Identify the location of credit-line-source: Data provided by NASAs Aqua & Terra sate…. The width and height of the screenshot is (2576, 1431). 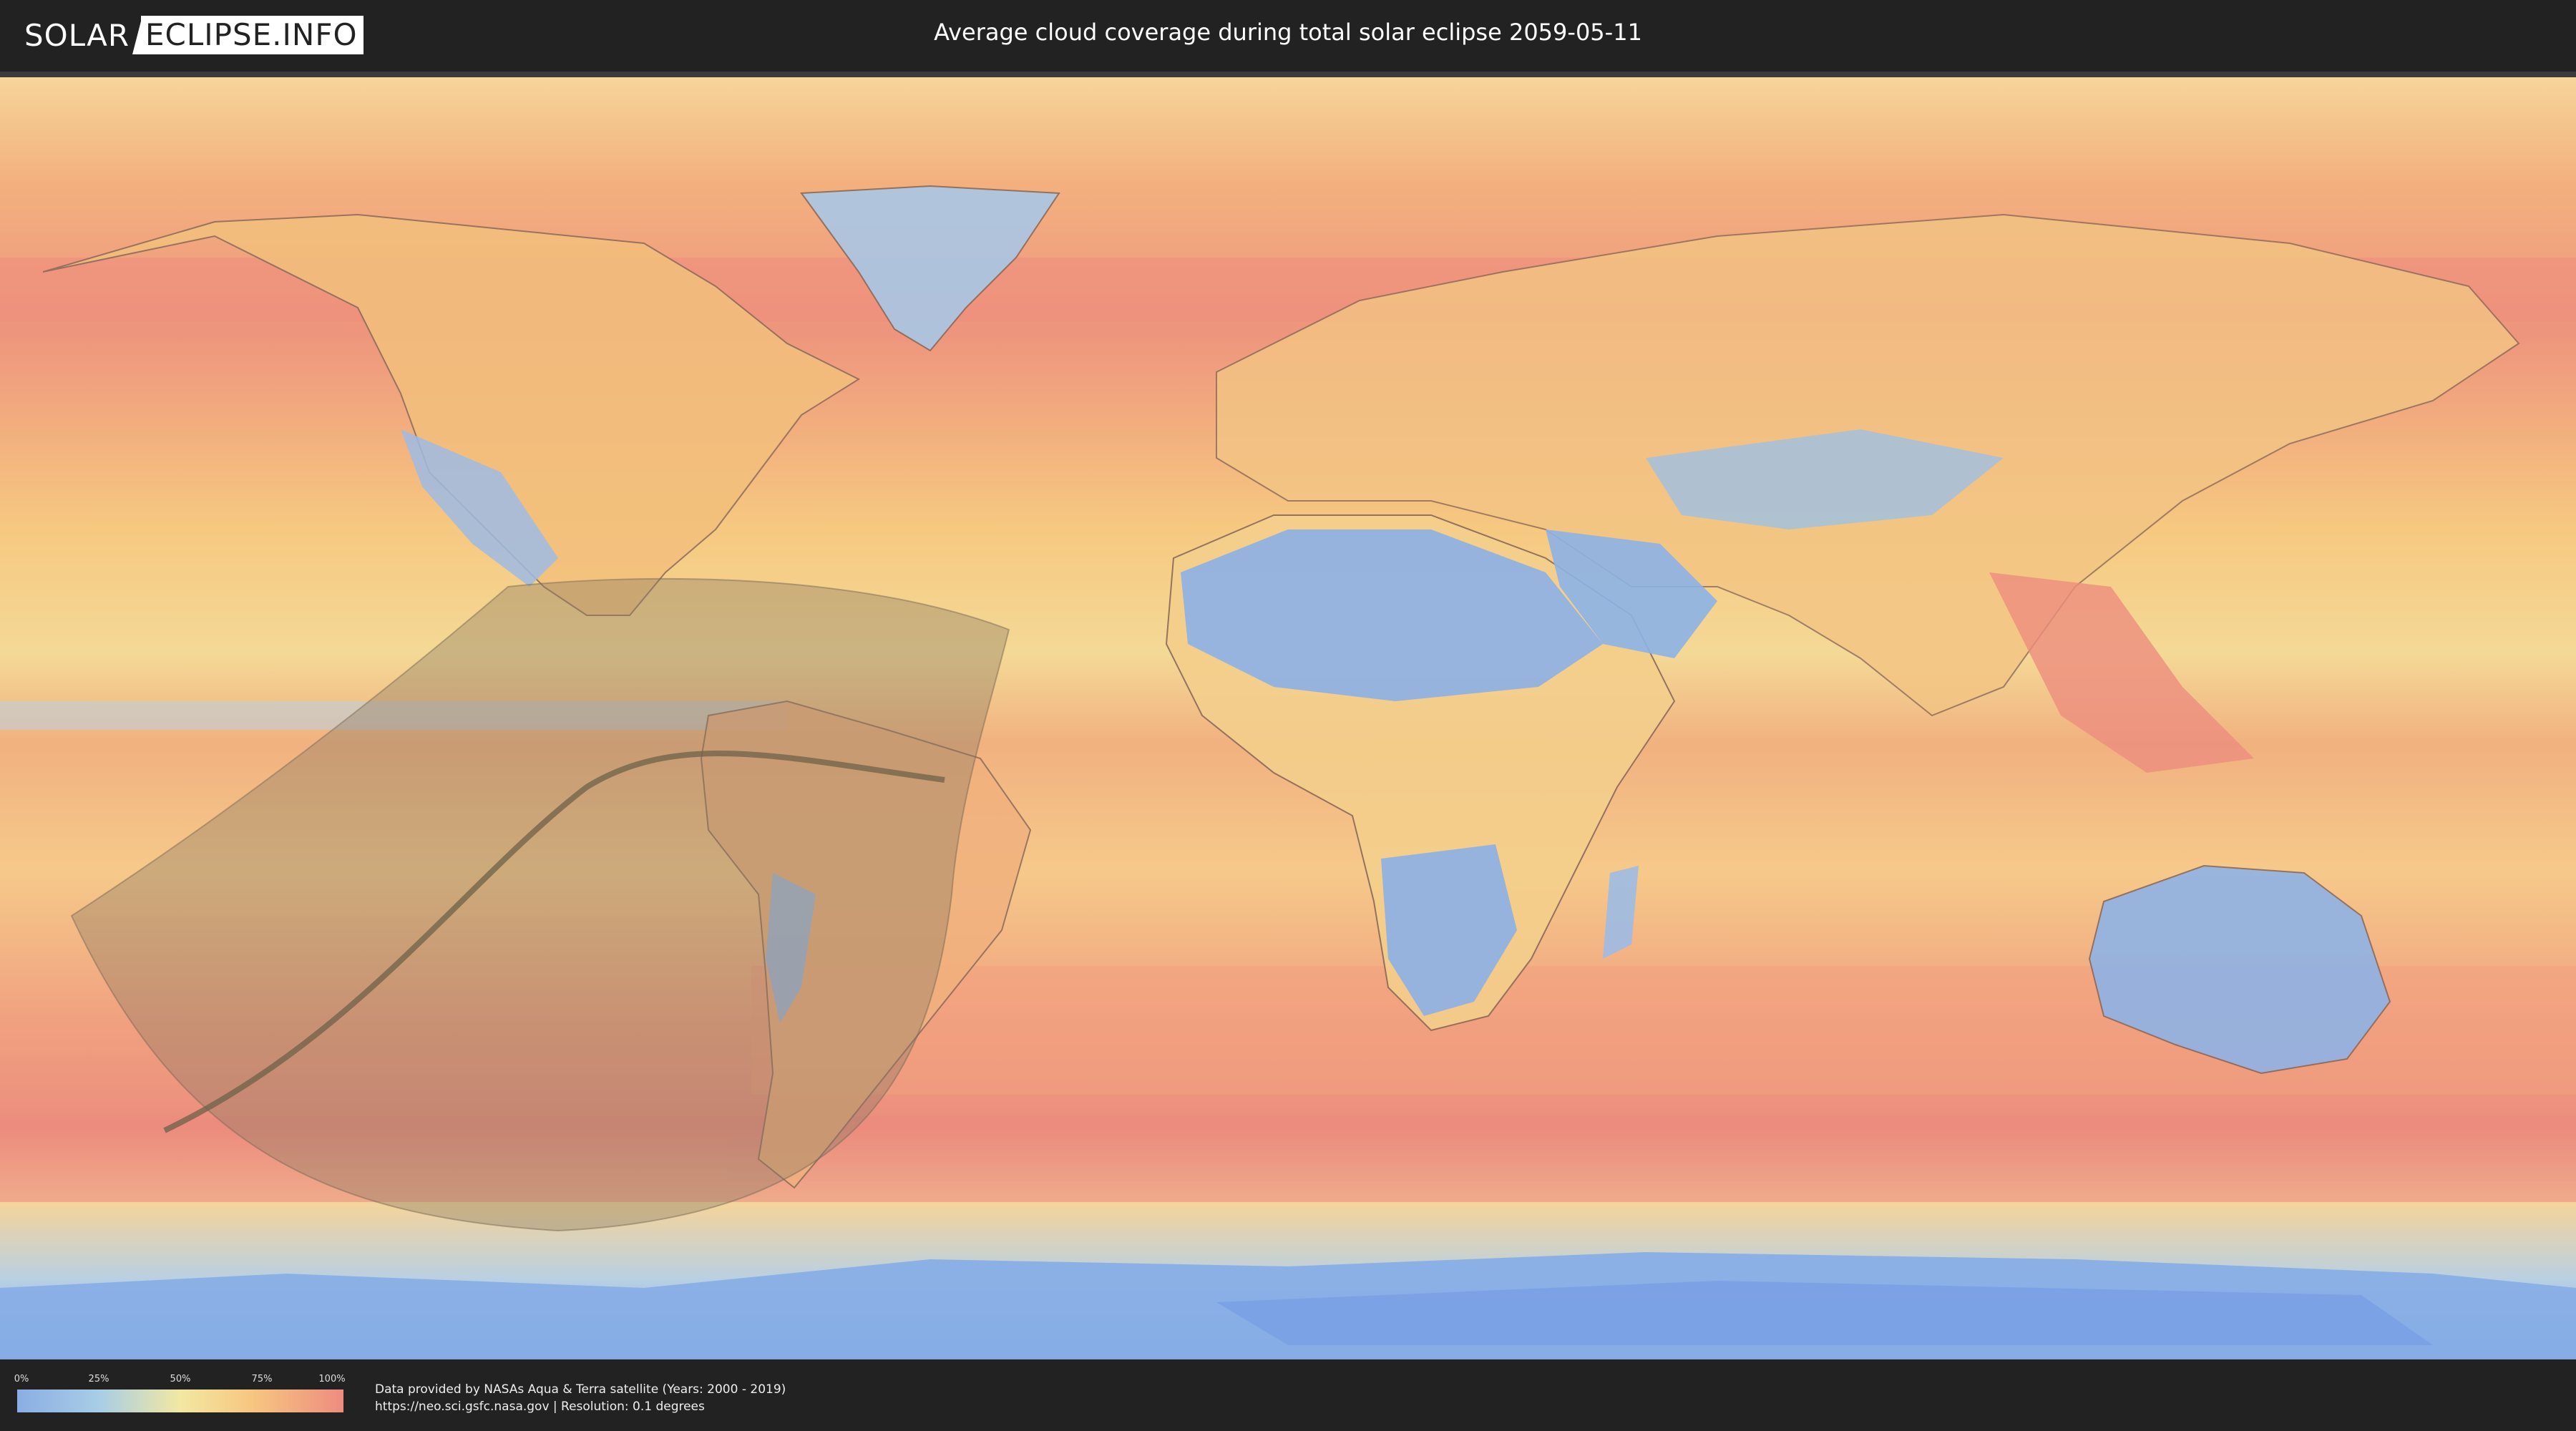
(580, 1389).